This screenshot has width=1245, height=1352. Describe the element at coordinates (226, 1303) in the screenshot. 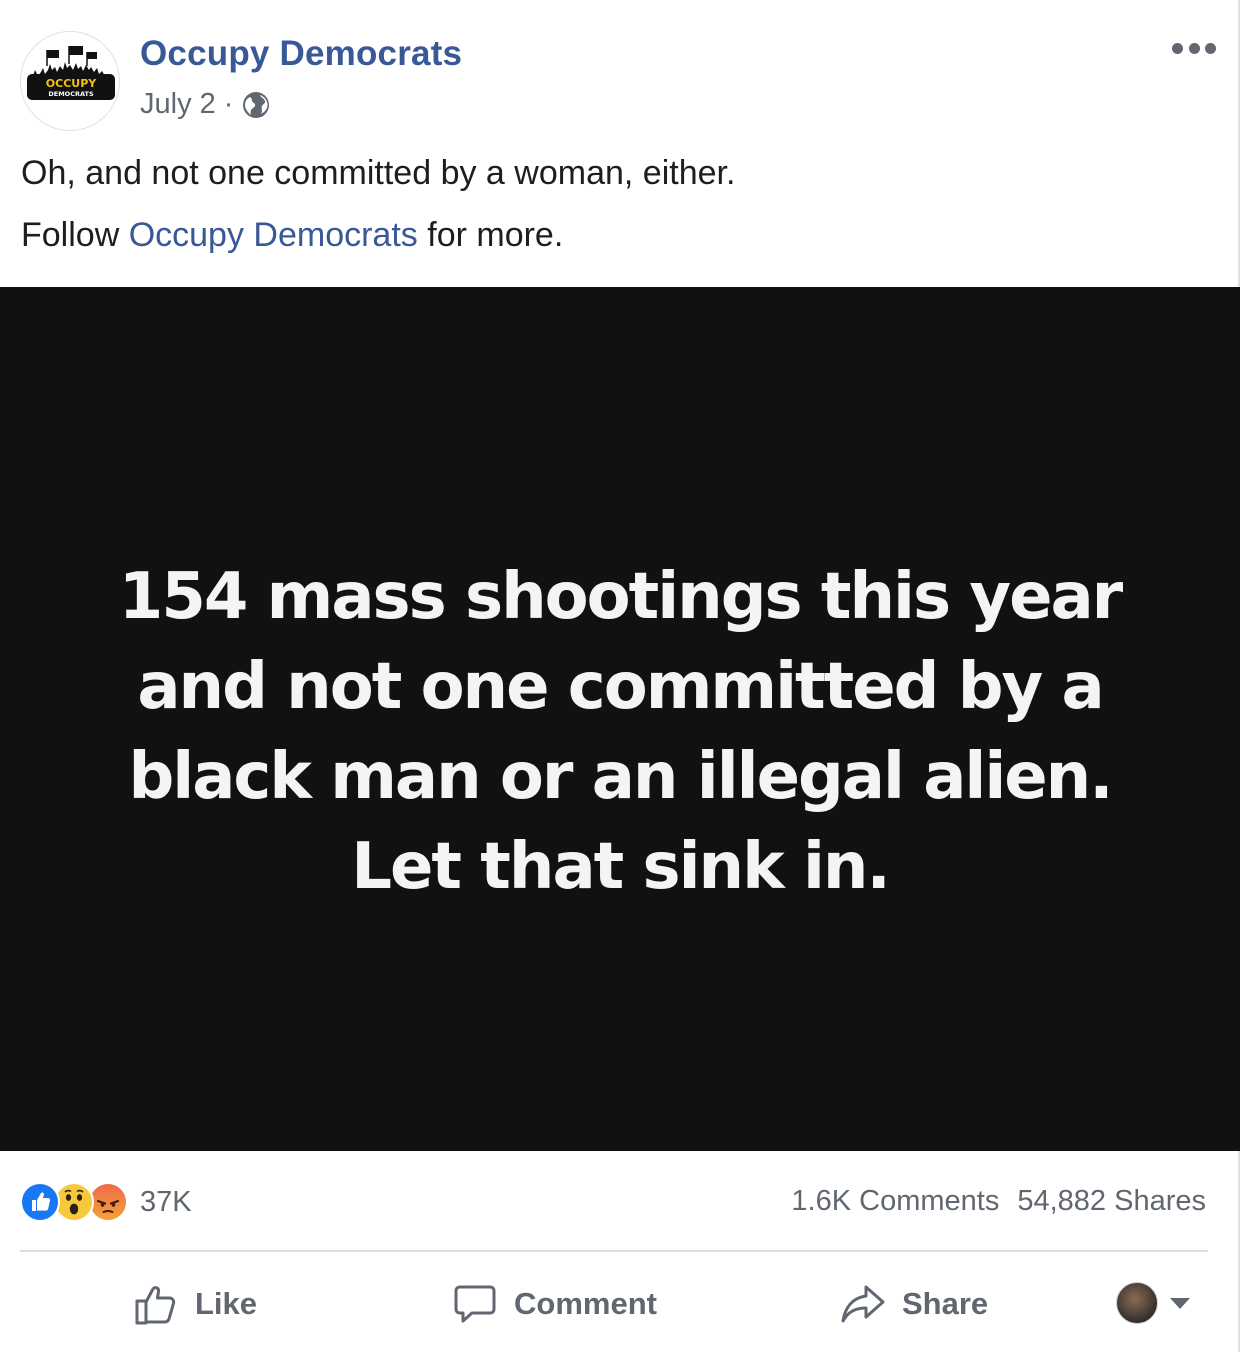

I see `like-label: Like` at that location.